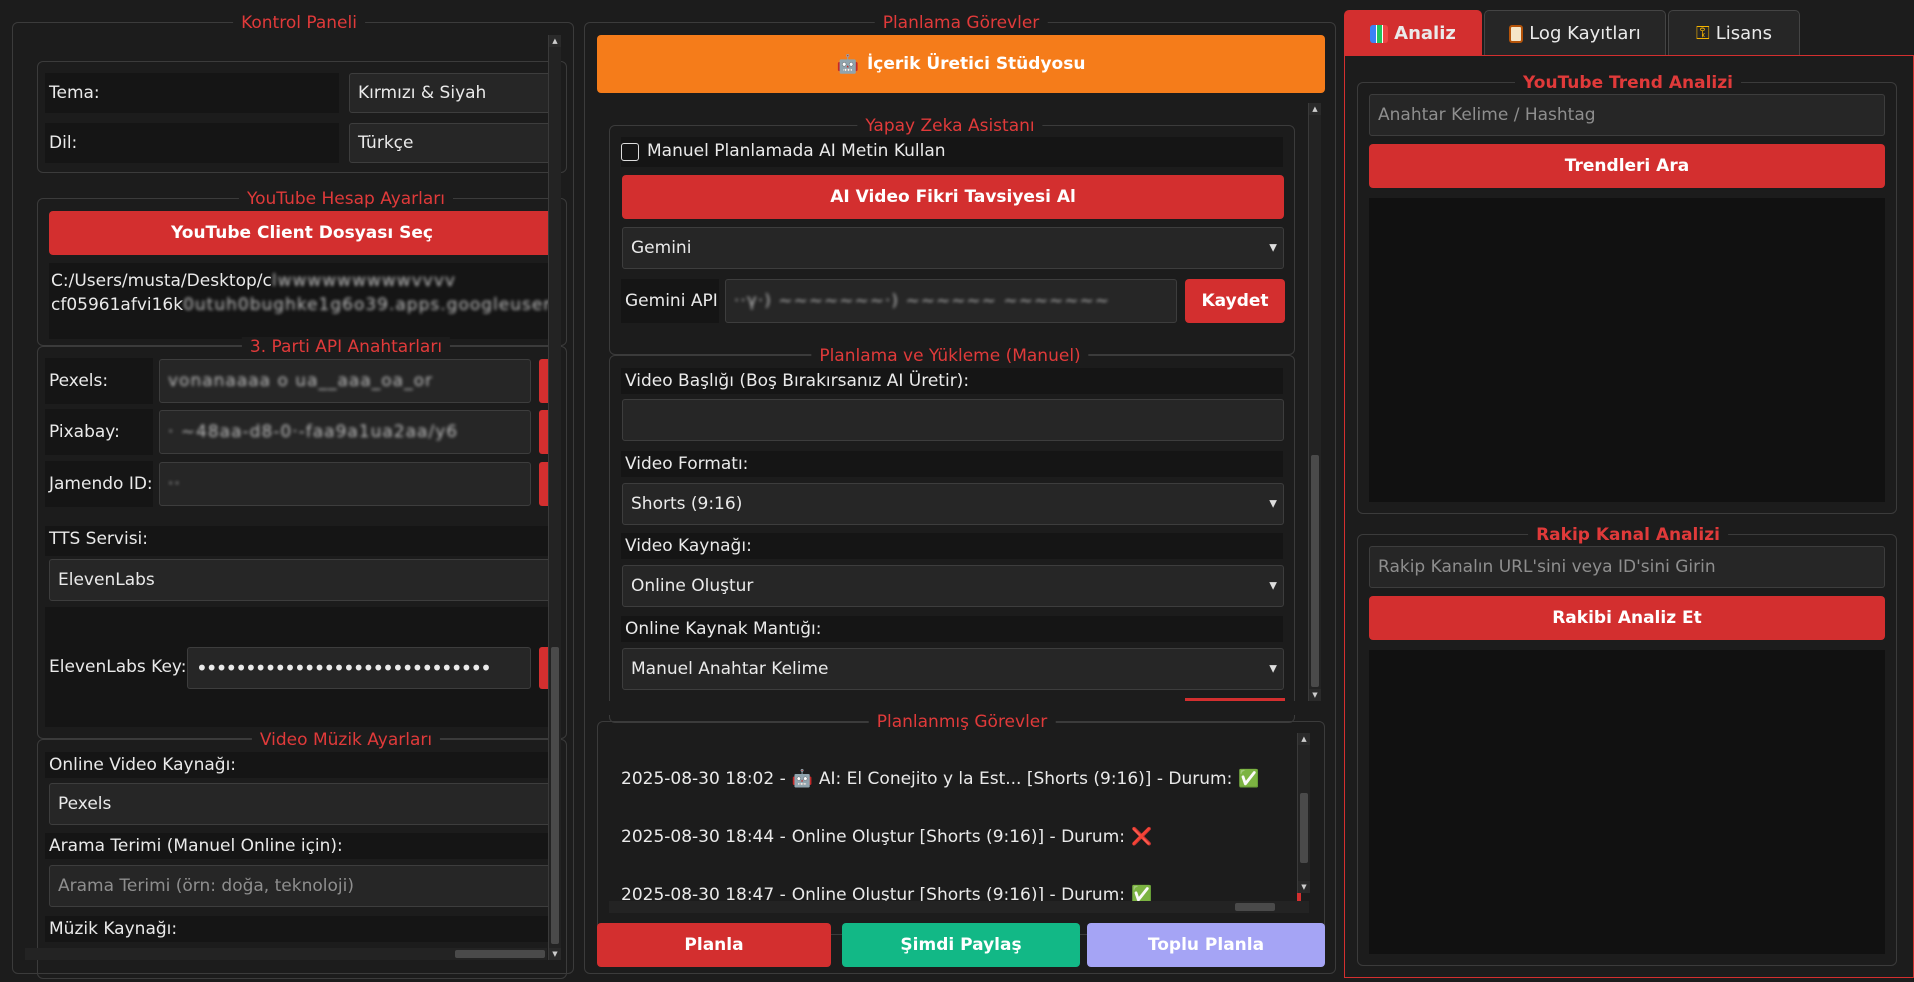  Describe the element at coordinates (300, 929) in the screenshot. I see `music-source-label: Müzik Kaynağı:` at that location.